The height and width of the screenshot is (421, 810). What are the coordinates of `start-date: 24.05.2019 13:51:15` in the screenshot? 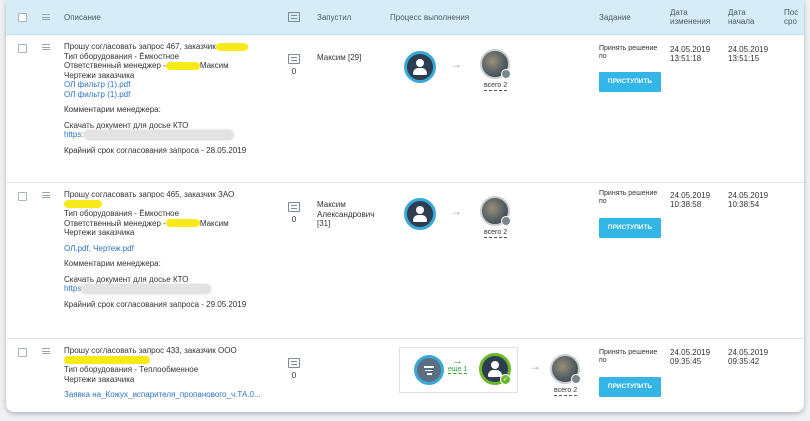 It's located at (748, 54).